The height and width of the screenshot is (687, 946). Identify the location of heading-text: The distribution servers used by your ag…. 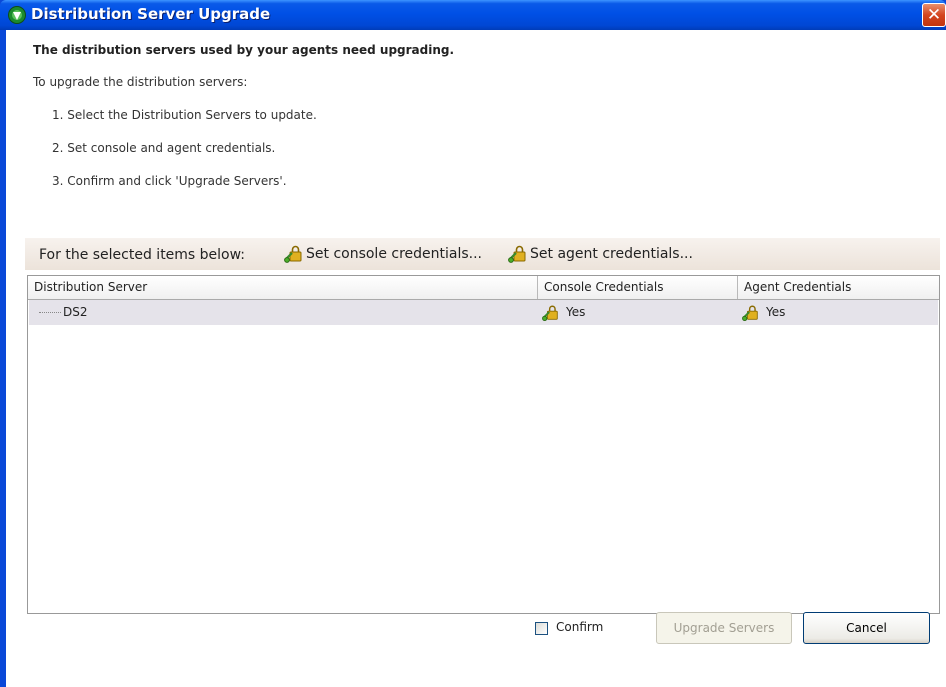
(244, 50).